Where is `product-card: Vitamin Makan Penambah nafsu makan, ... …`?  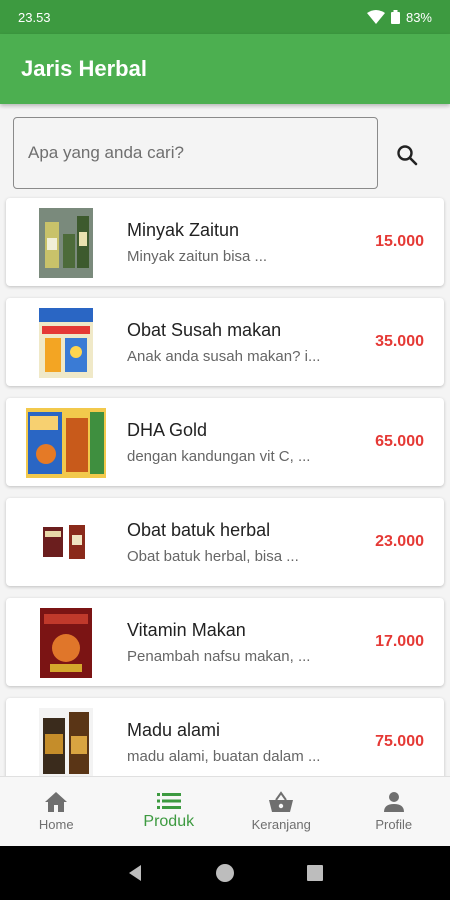 product-card: Vitamin Makan Penambah nafsu makan, ... … is located at coordinates (225, 642).